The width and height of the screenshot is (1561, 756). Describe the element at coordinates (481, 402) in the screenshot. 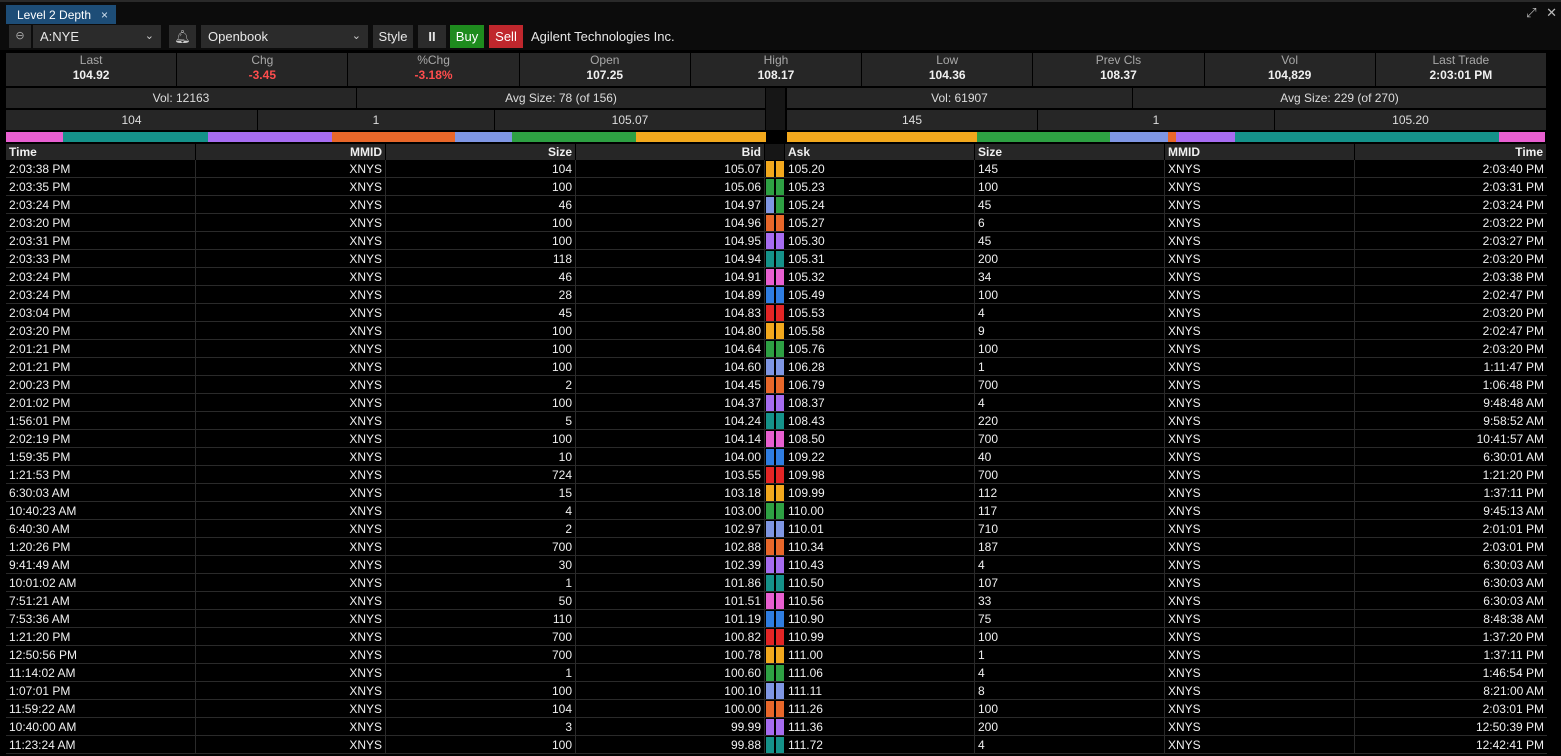

I see `bid-size-cell: 100` at that location.